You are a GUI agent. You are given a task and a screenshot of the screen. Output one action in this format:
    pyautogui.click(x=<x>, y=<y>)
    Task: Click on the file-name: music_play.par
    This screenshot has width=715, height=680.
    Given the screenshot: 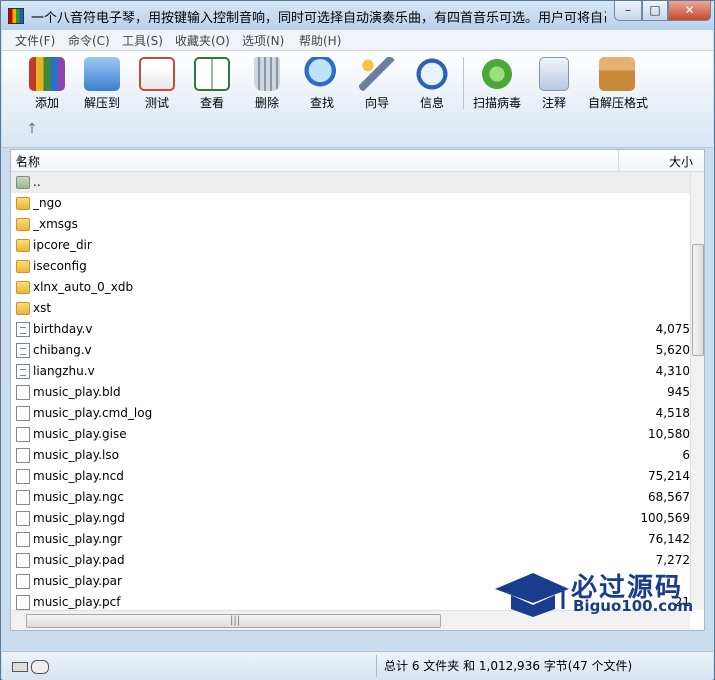 What is the action you would take?
    pyautogui.click(x=77, y=581)
    